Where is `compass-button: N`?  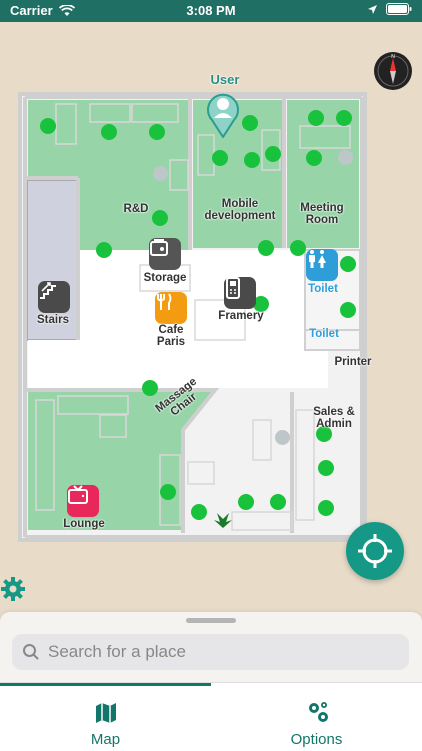 compass-button: N is located at coordinates (393, 71).